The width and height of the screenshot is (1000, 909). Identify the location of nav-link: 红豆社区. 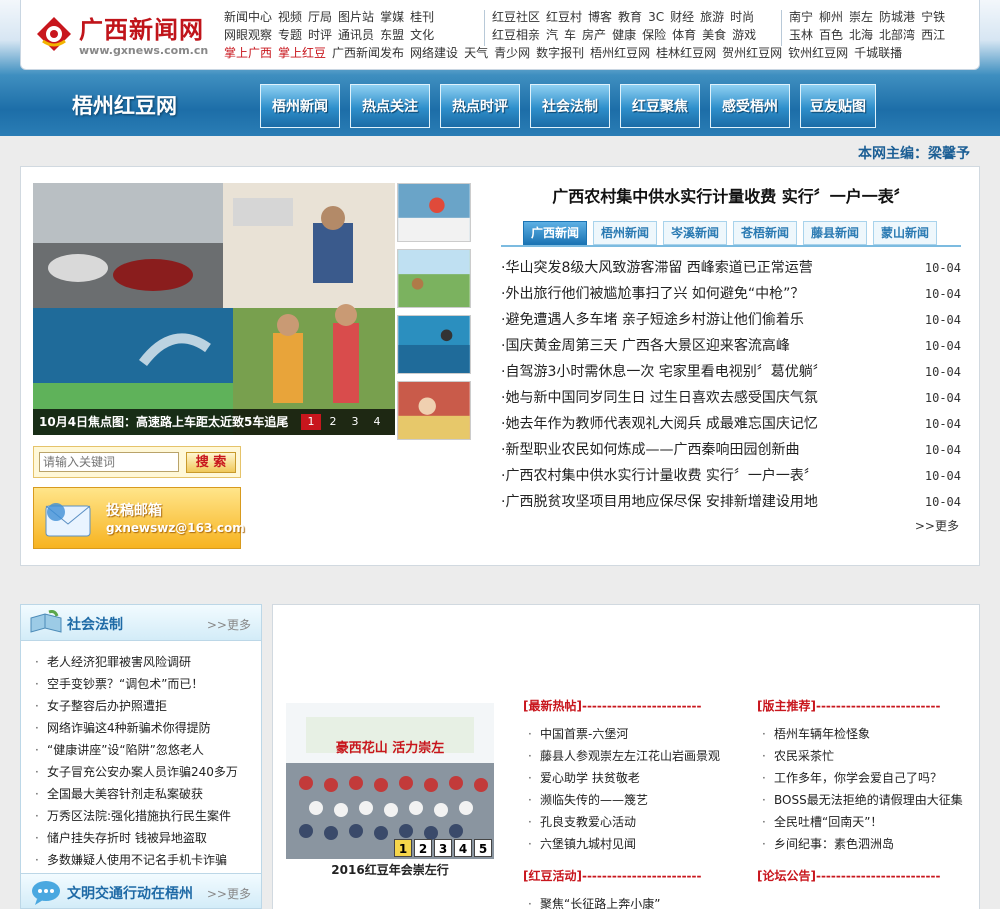
(516, 17).